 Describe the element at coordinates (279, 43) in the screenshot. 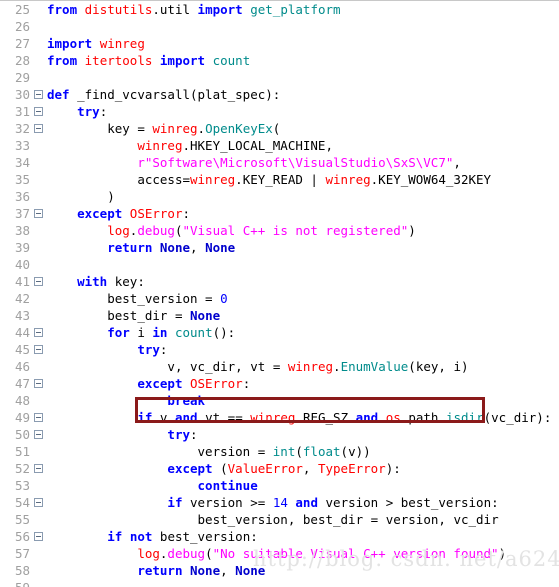

I see `code-line: 27 import winreg` at that location.